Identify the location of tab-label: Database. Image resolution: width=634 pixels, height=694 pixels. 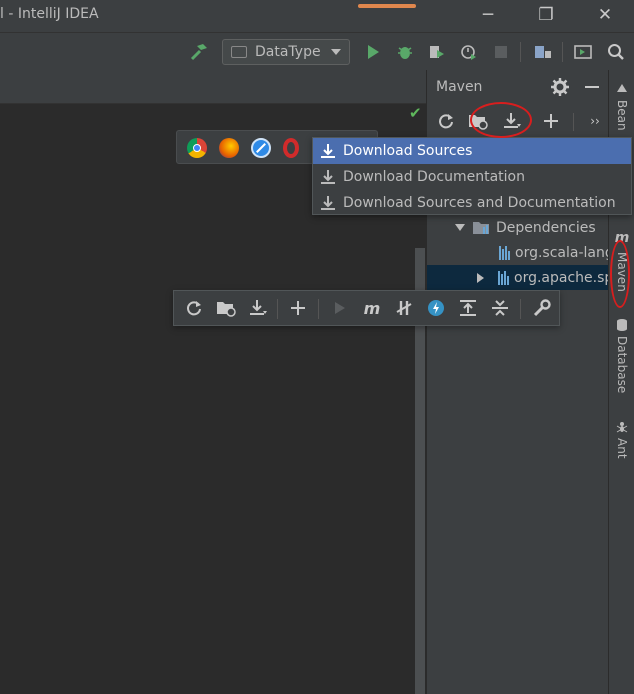
(622, 365).